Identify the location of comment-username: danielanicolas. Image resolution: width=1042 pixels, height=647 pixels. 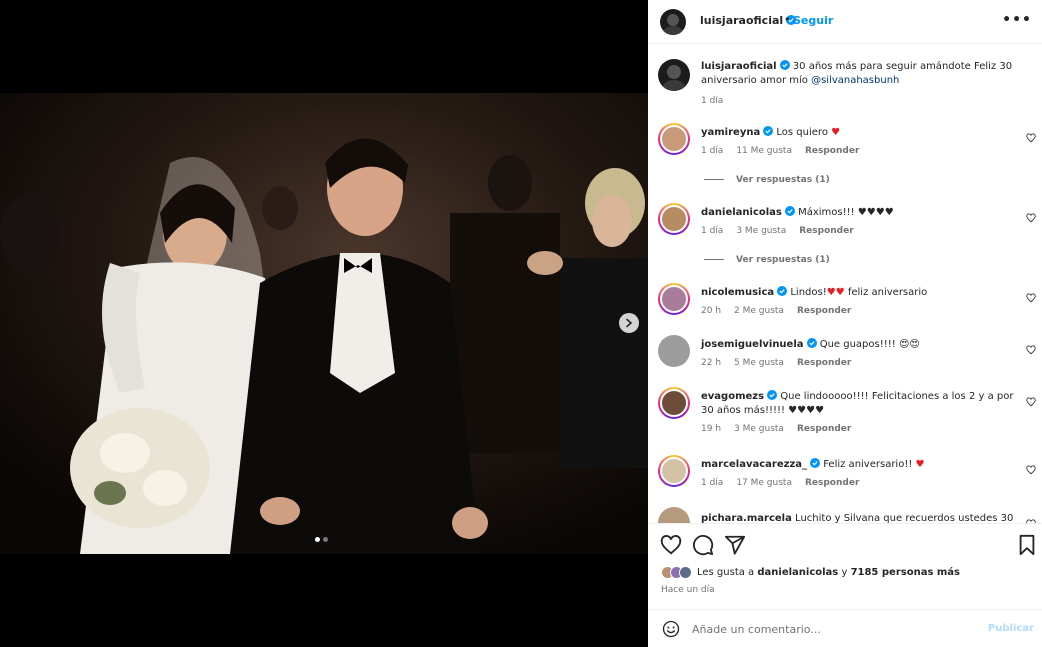
(741, 212).